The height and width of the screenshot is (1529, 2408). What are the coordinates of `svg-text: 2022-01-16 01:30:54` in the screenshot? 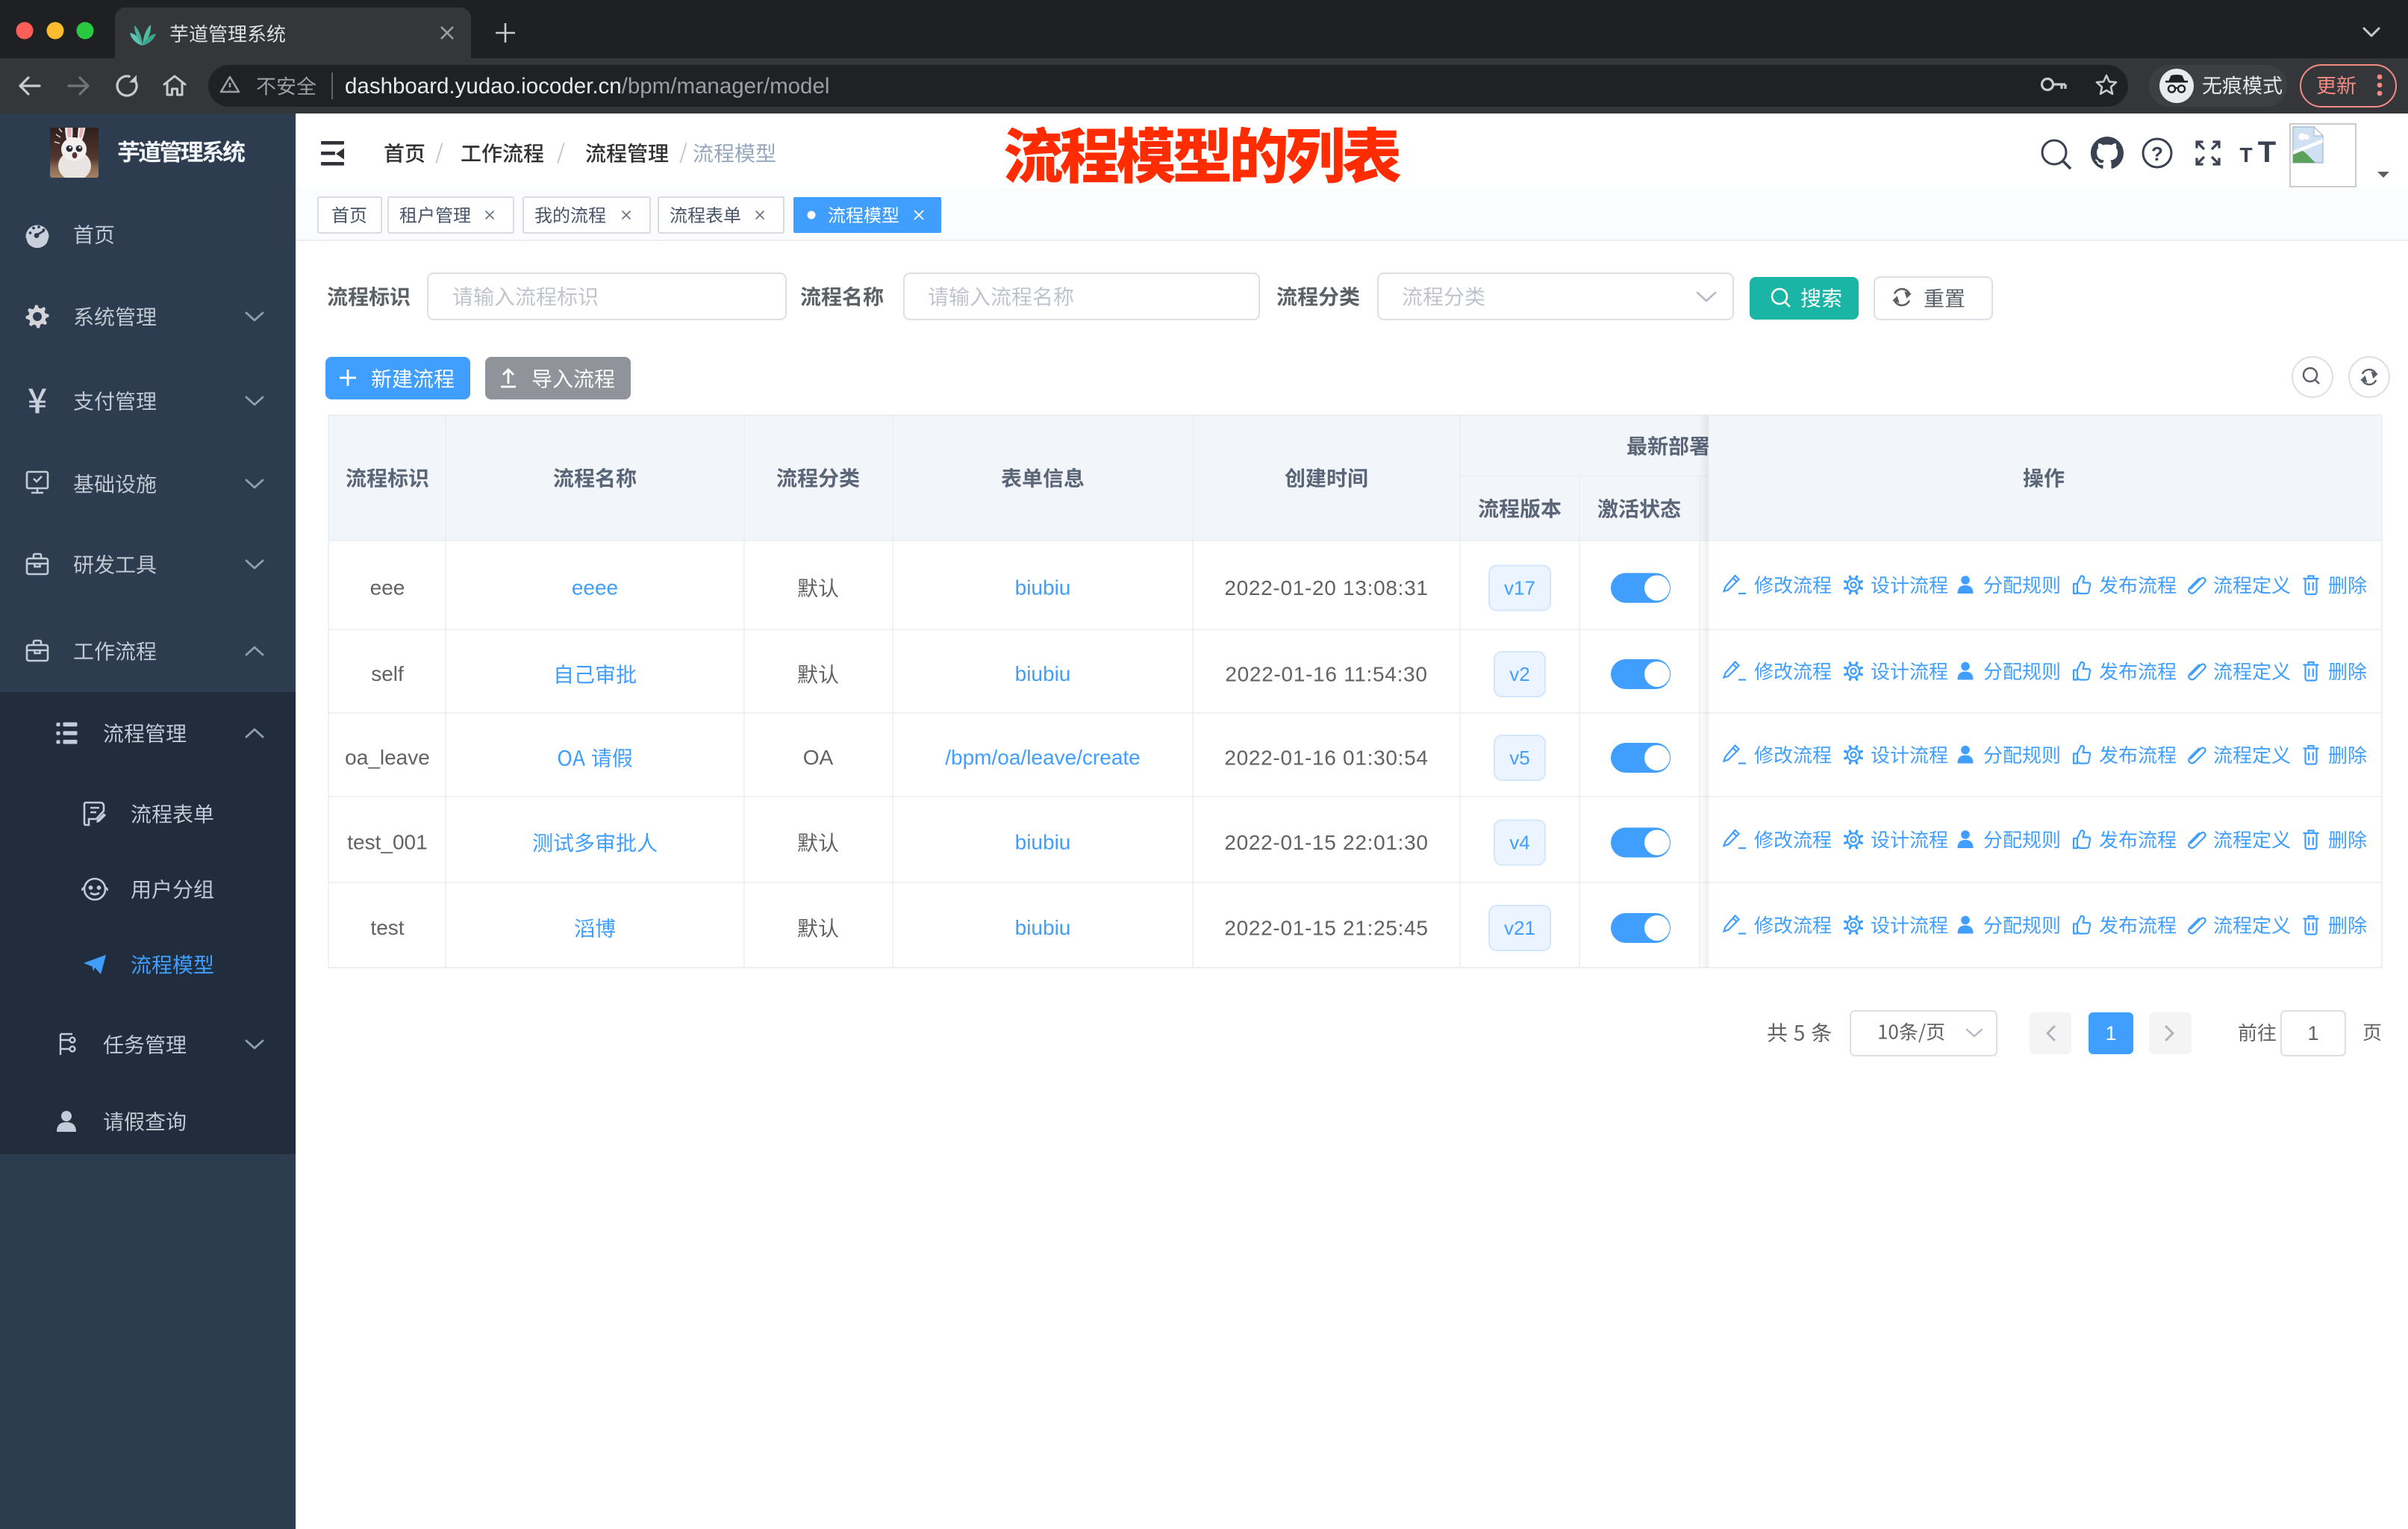 It's located at (1326, 758).